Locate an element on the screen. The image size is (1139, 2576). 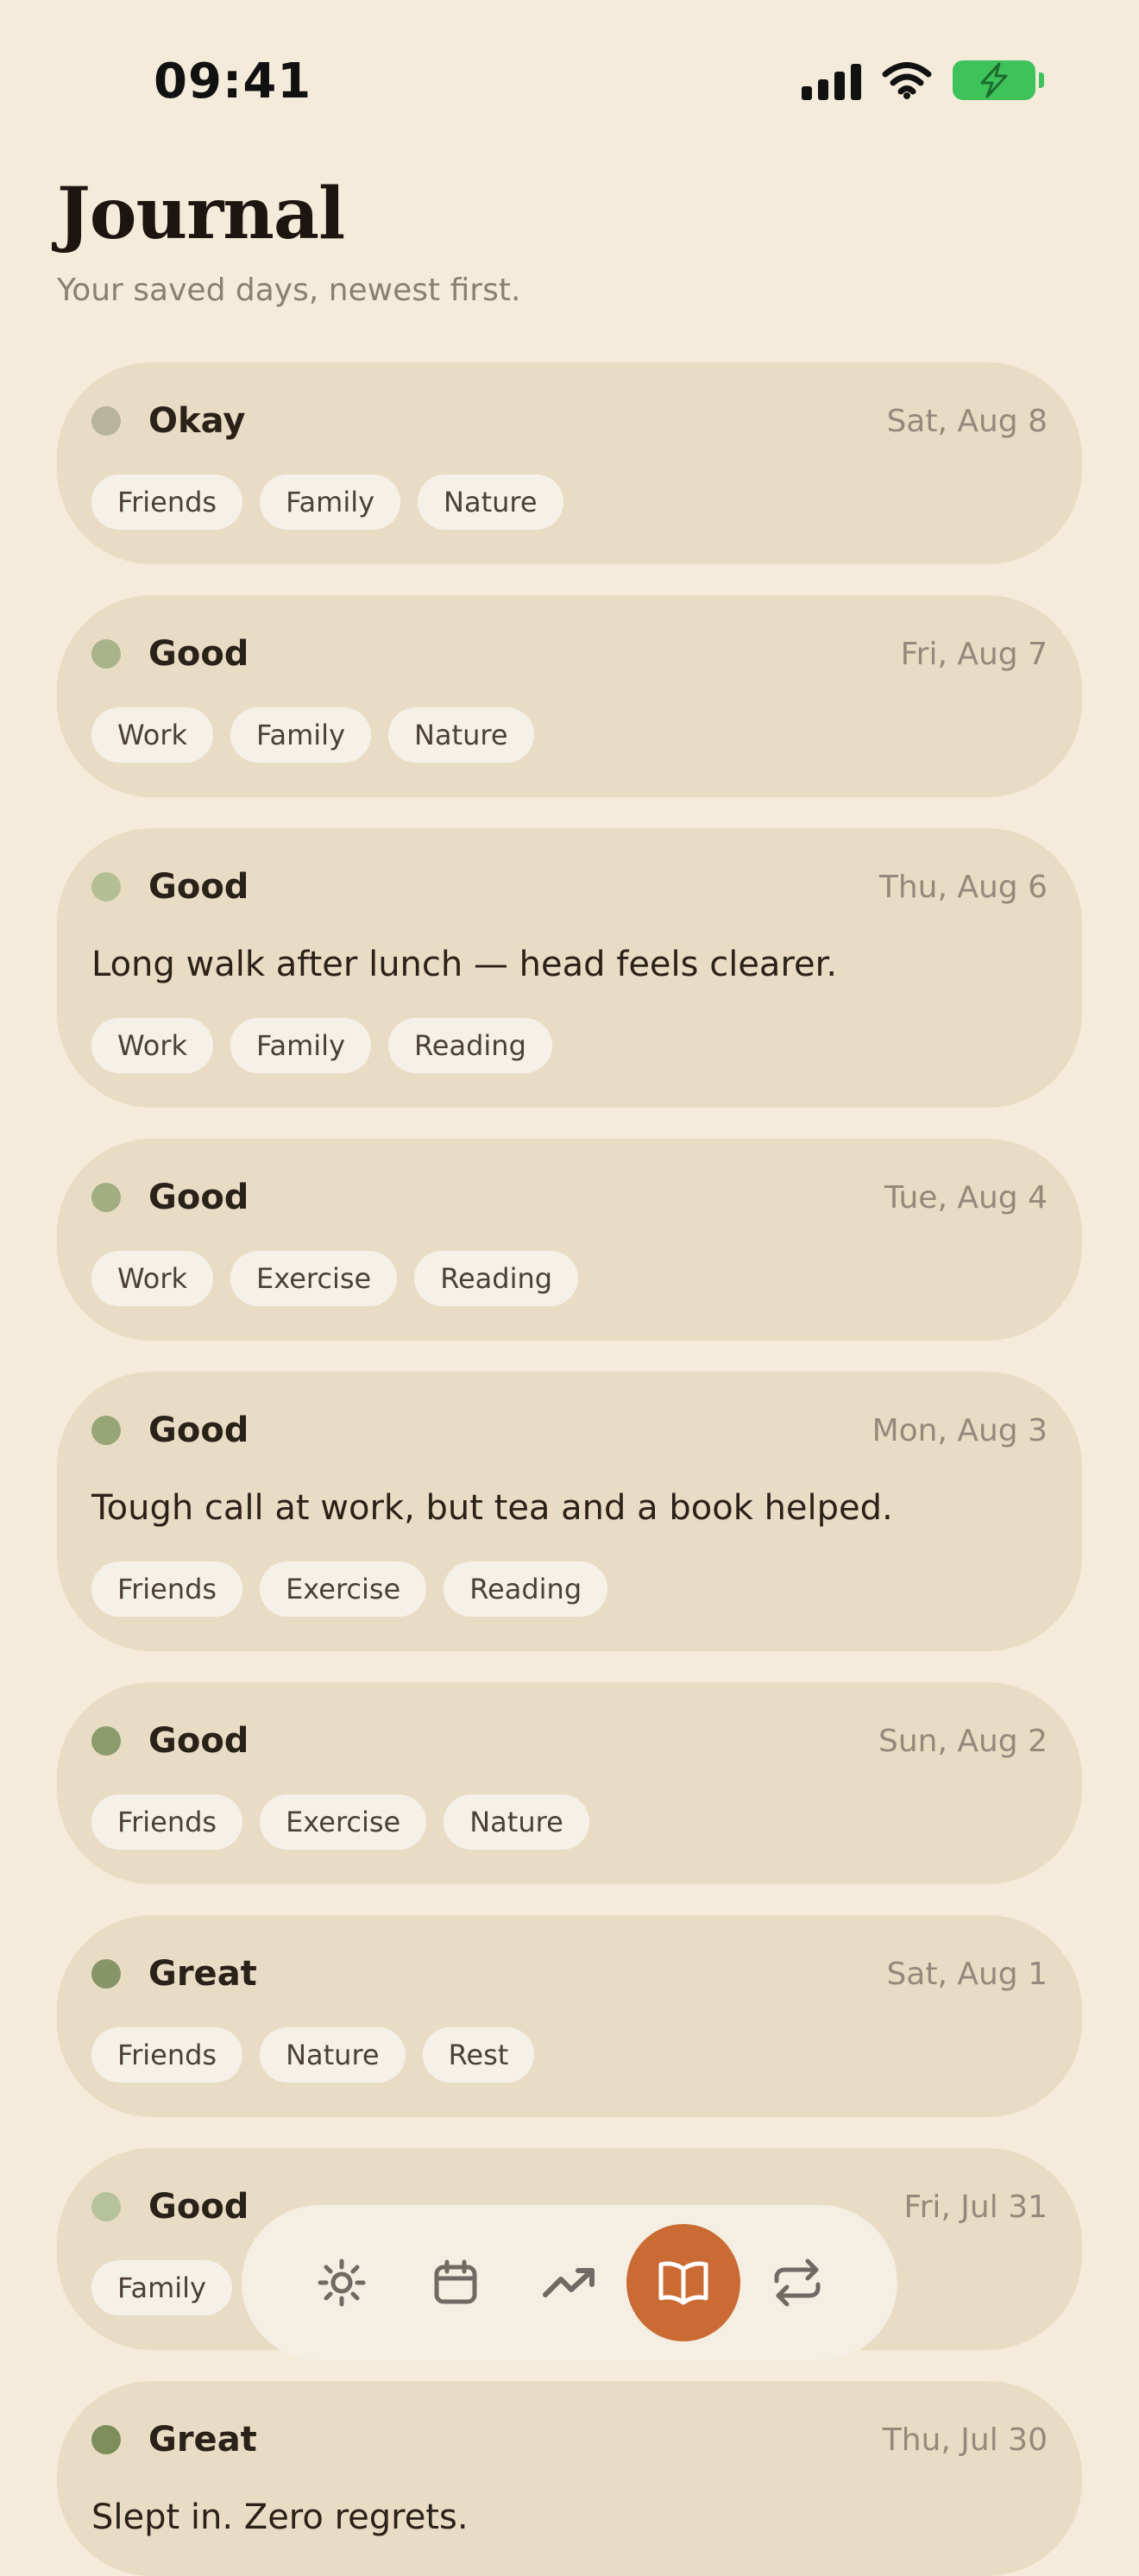
book-icon is located at coordinates (683, 2283).